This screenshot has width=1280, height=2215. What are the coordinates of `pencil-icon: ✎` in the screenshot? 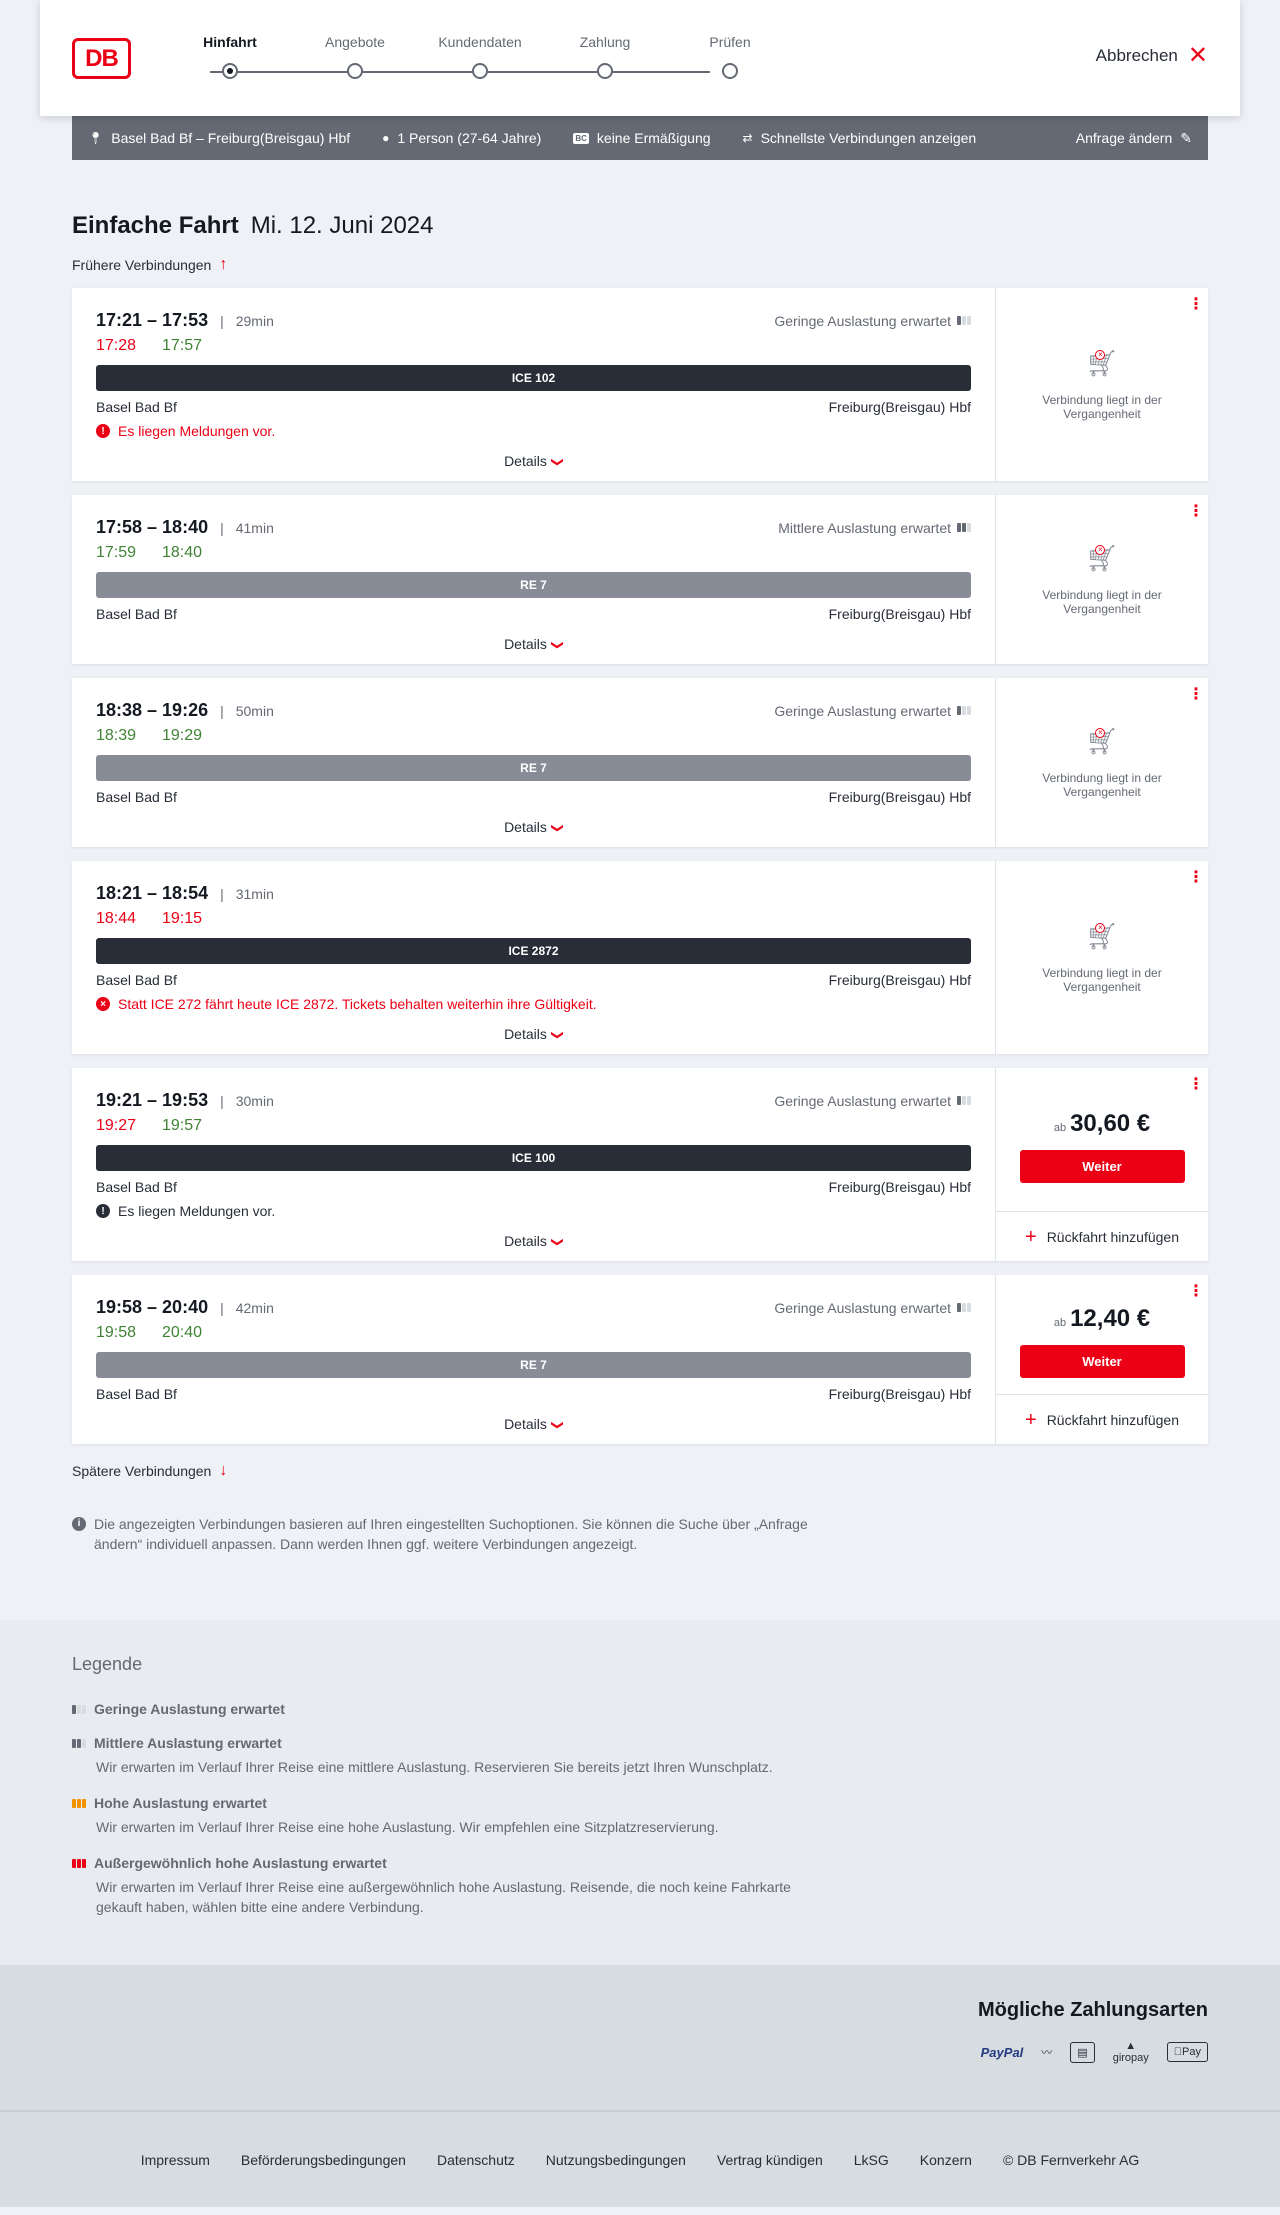 It's located at (1186, 137).